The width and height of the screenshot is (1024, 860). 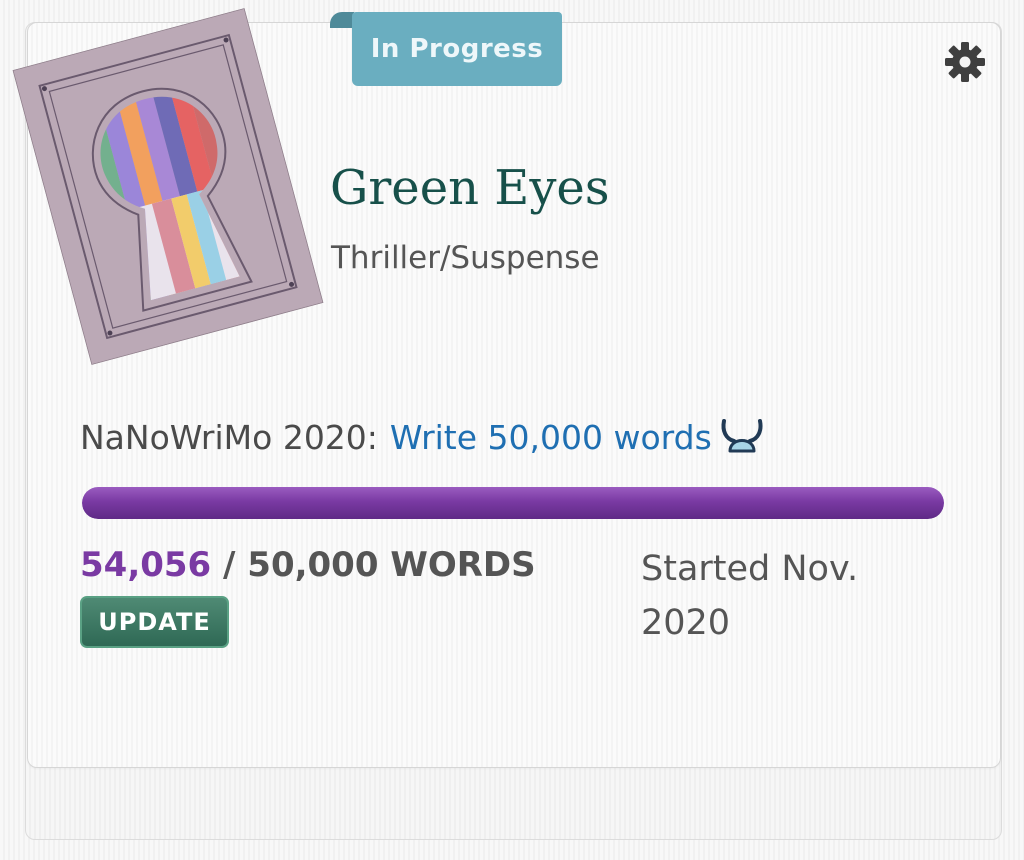 I want to click on progress-bar-fill, so click(x=513, y=503).